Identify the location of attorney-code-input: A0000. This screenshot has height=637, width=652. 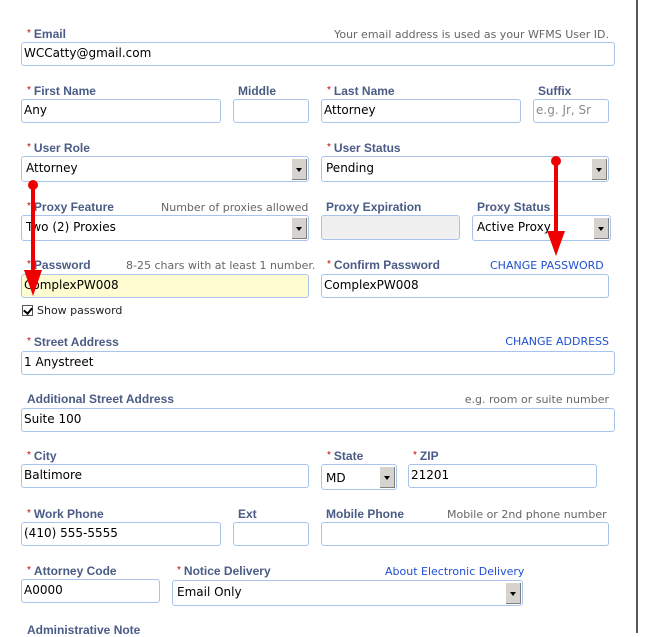
(90, 591).